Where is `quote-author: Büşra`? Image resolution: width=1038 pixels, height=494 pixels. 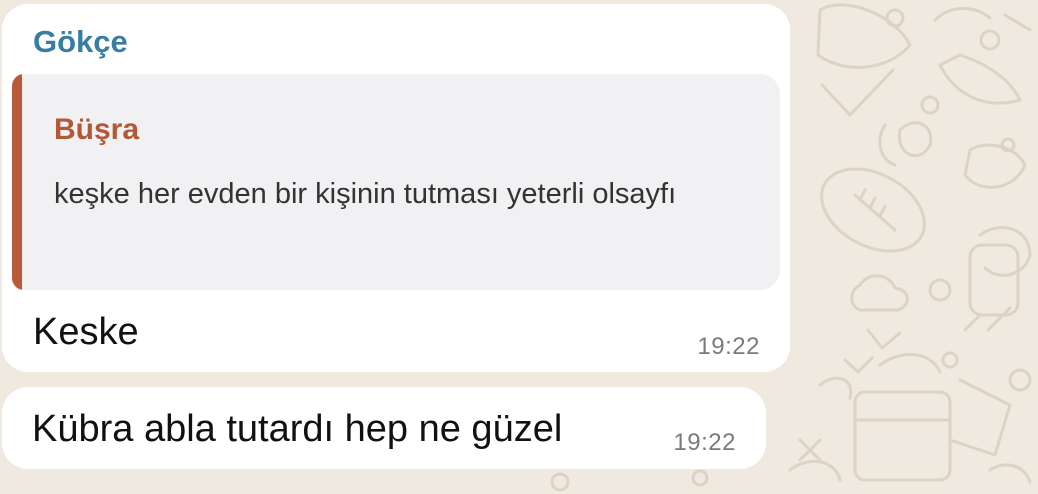 quote-author: Büşra is located at coordinates (97, 129).